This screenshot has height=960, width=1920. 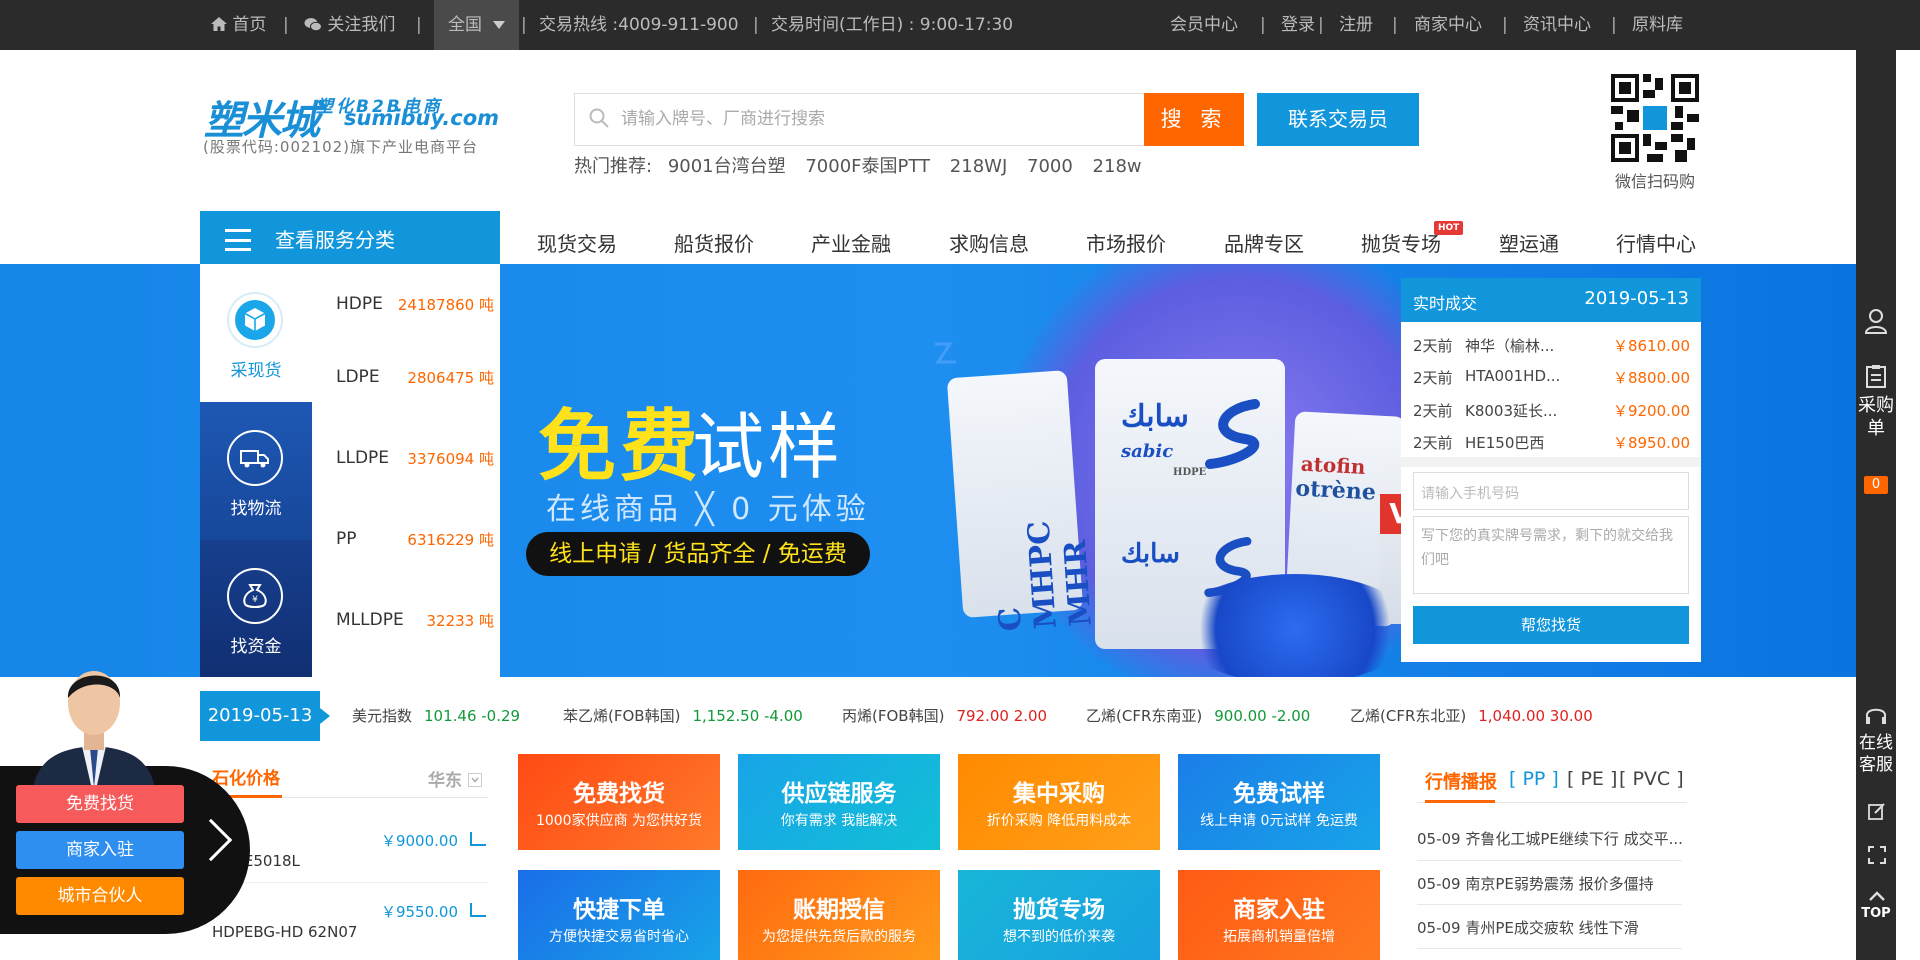 What do you see at coordinates (1298, 25) in the screenshot?
I see `login-link: 登录` at bounding box center [1298, 25].